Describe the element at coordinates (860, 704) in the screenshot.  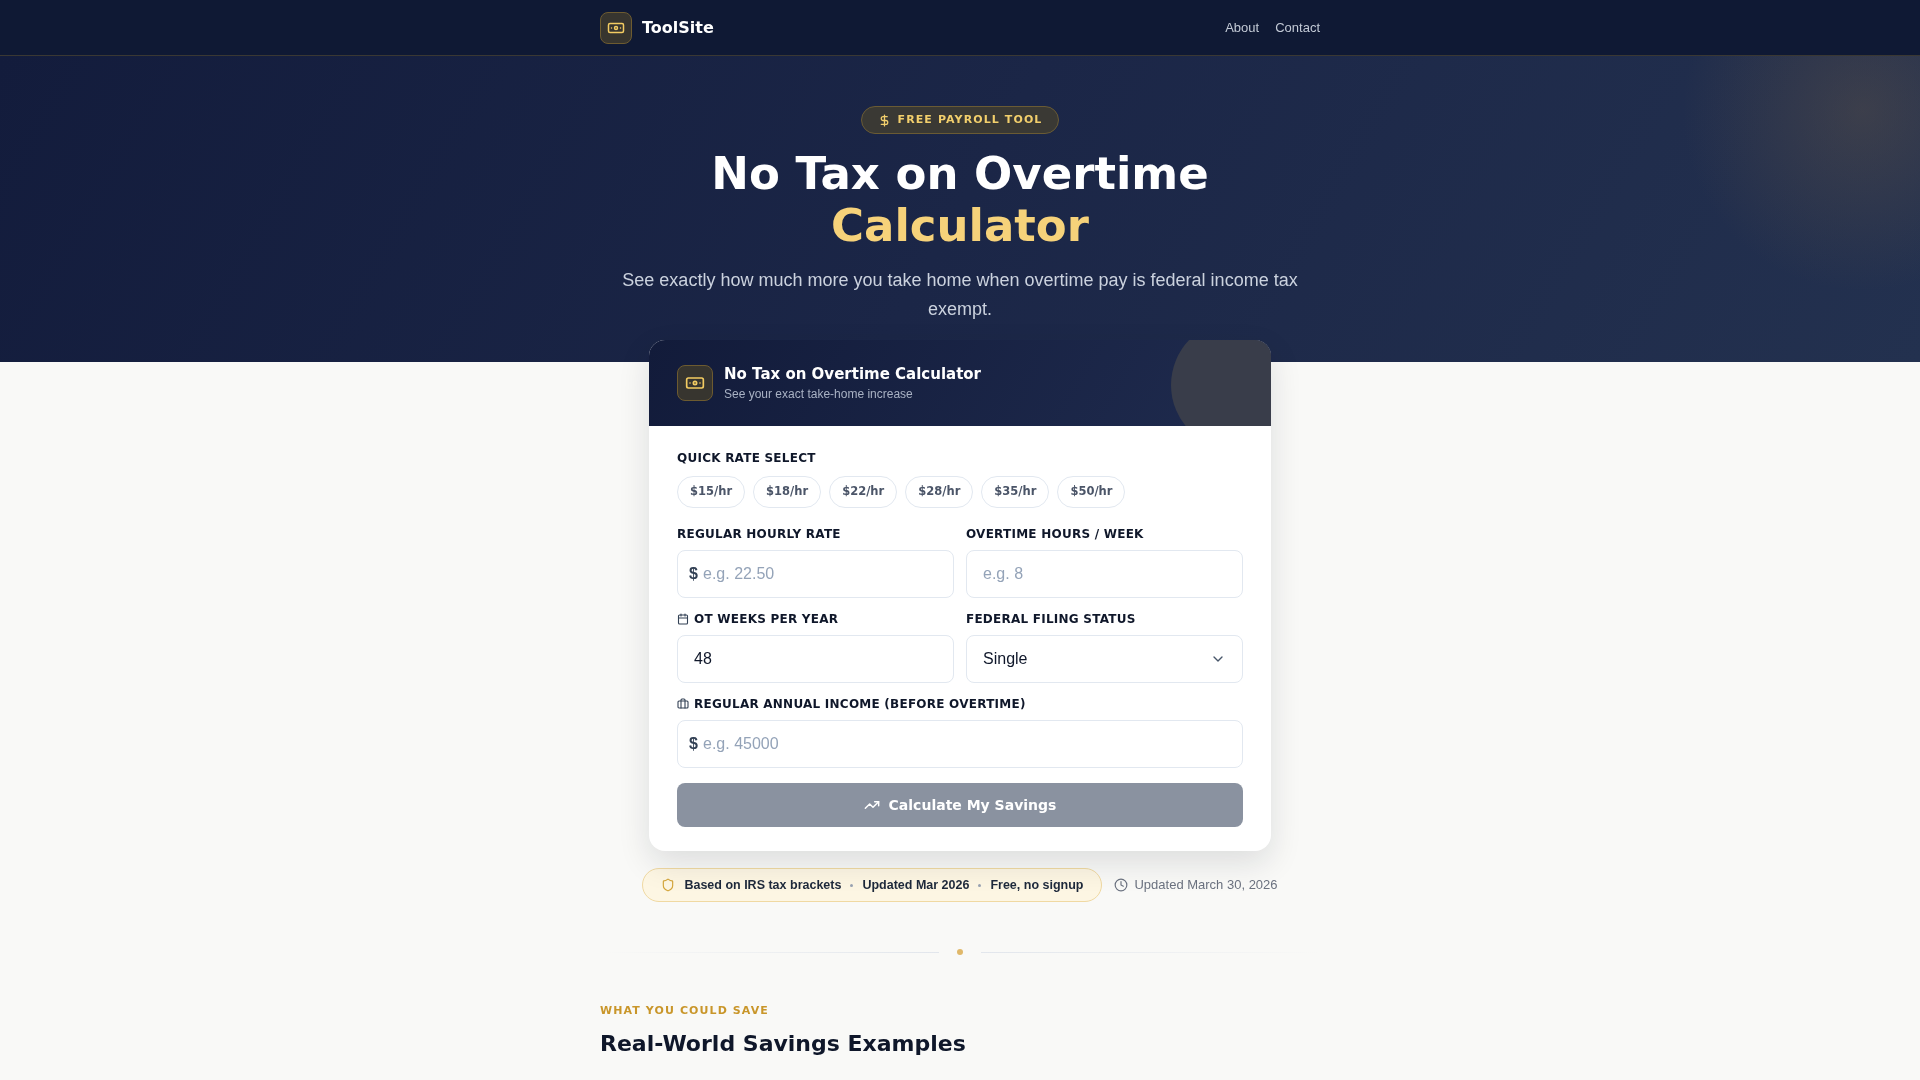
I see `field-label: REGULAR ANNUAL INCOME (BEFORE OVERTIME)` at that location.